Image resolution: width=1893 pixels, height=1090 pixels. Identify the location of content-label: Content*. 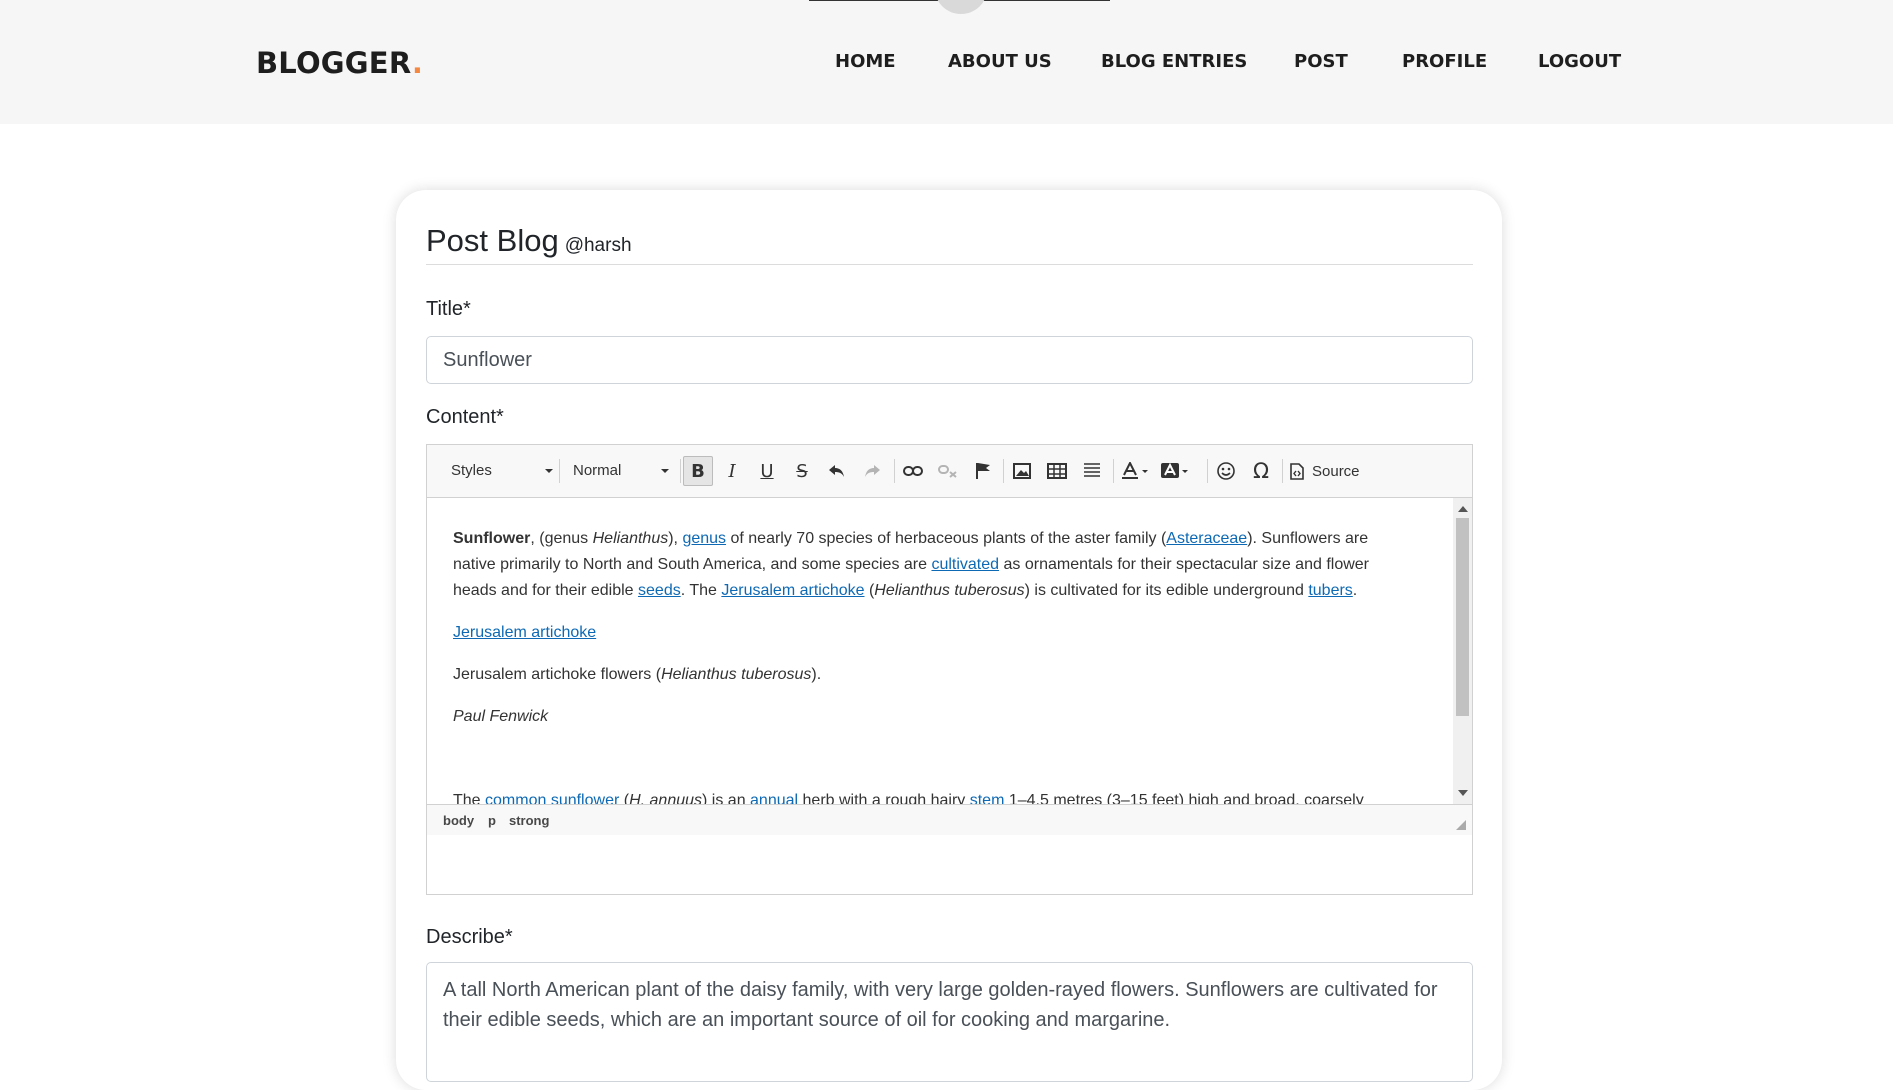
(465, 417).